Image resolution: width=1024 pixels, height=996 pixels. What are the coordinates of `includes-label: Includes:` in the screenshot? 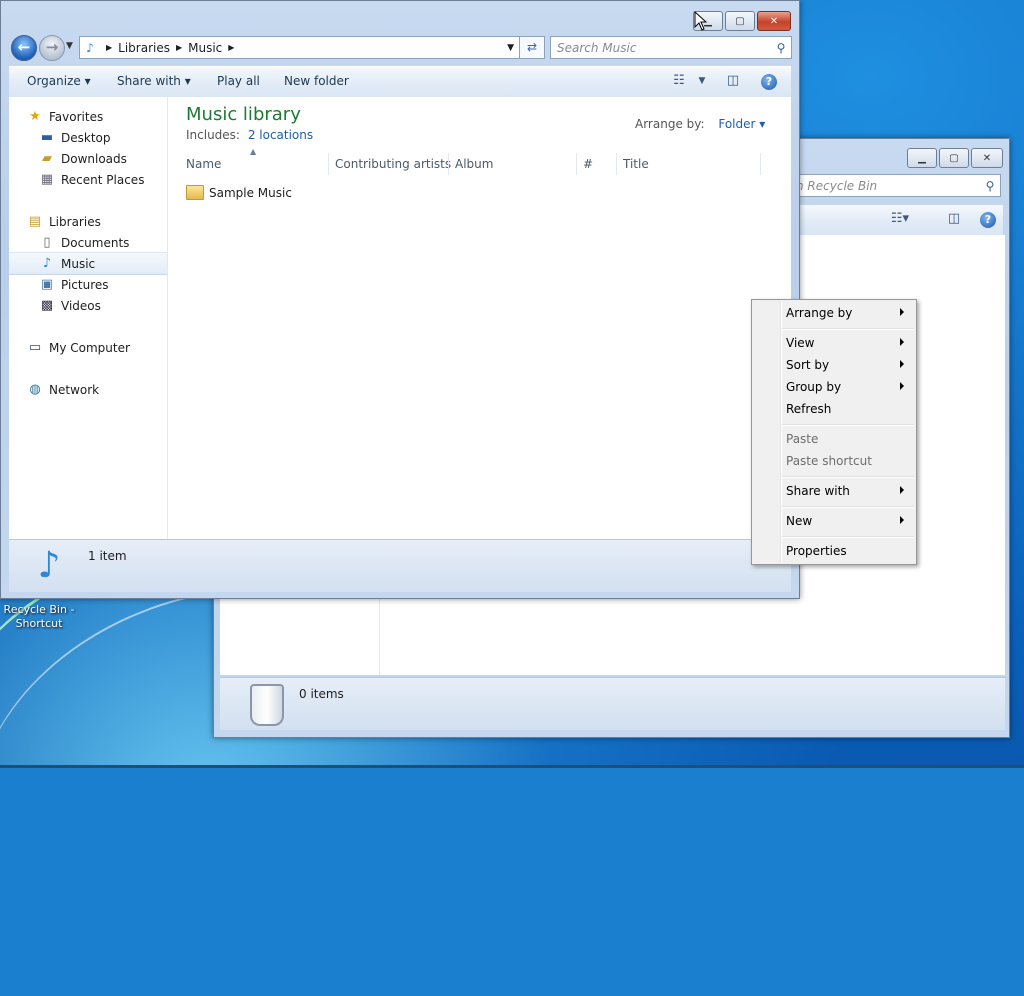 It's located at (213, 135).